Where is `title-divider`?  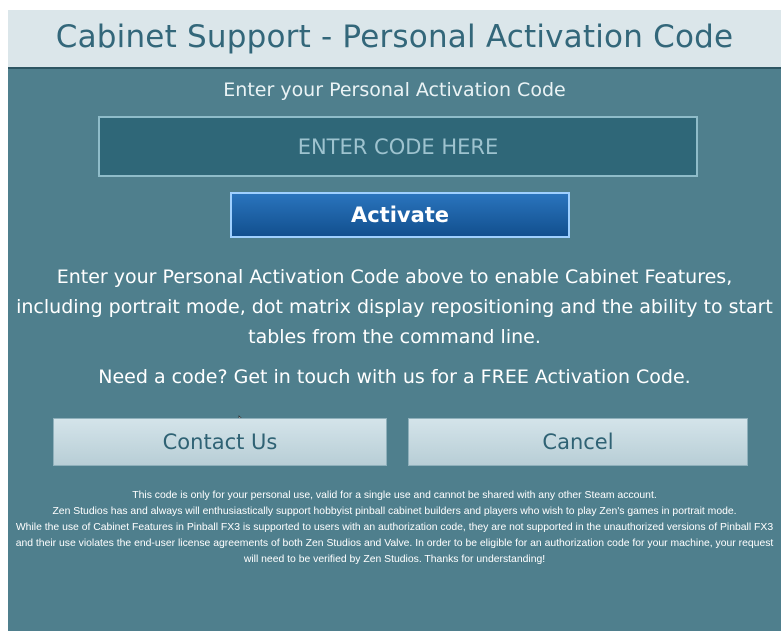
title-divider is located at coordinates (394, 68).